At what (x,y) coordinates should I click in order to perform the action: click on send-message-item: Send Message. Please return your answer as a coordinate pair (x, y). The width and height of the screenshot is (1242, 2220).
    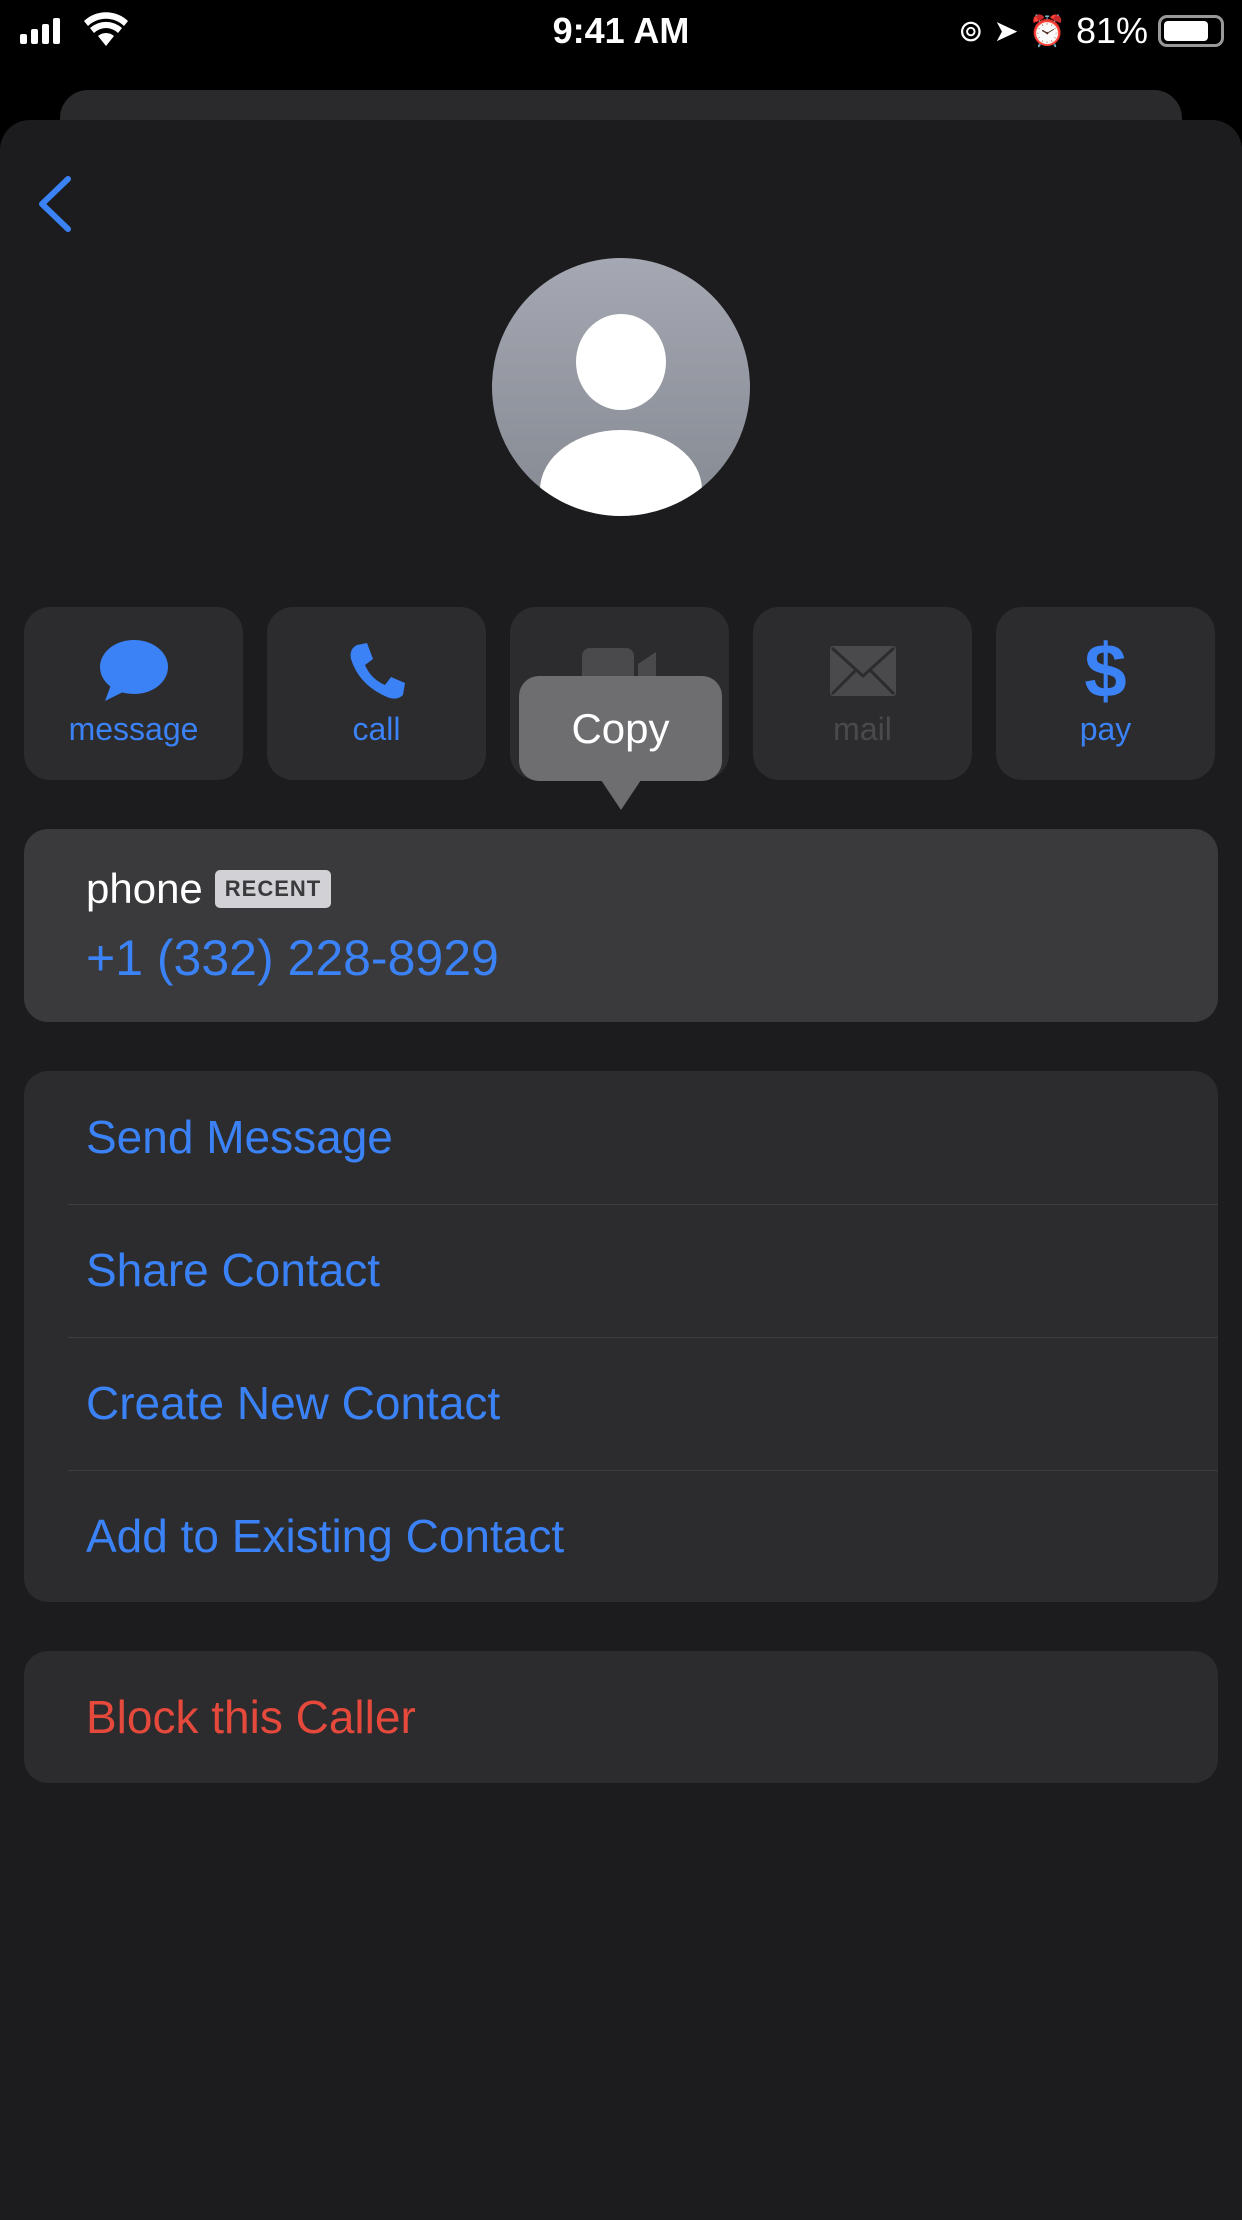
    Looking at the image, I should click on (621, 1137).